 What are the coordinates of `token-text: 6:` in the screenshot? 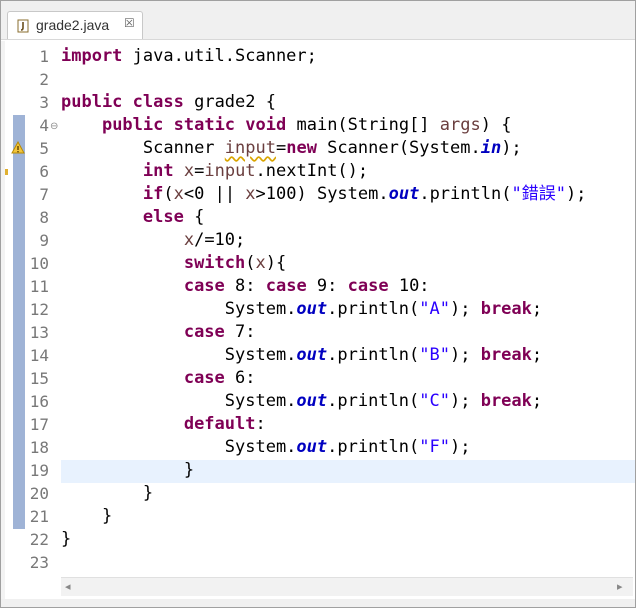 It's located at (240, 378).